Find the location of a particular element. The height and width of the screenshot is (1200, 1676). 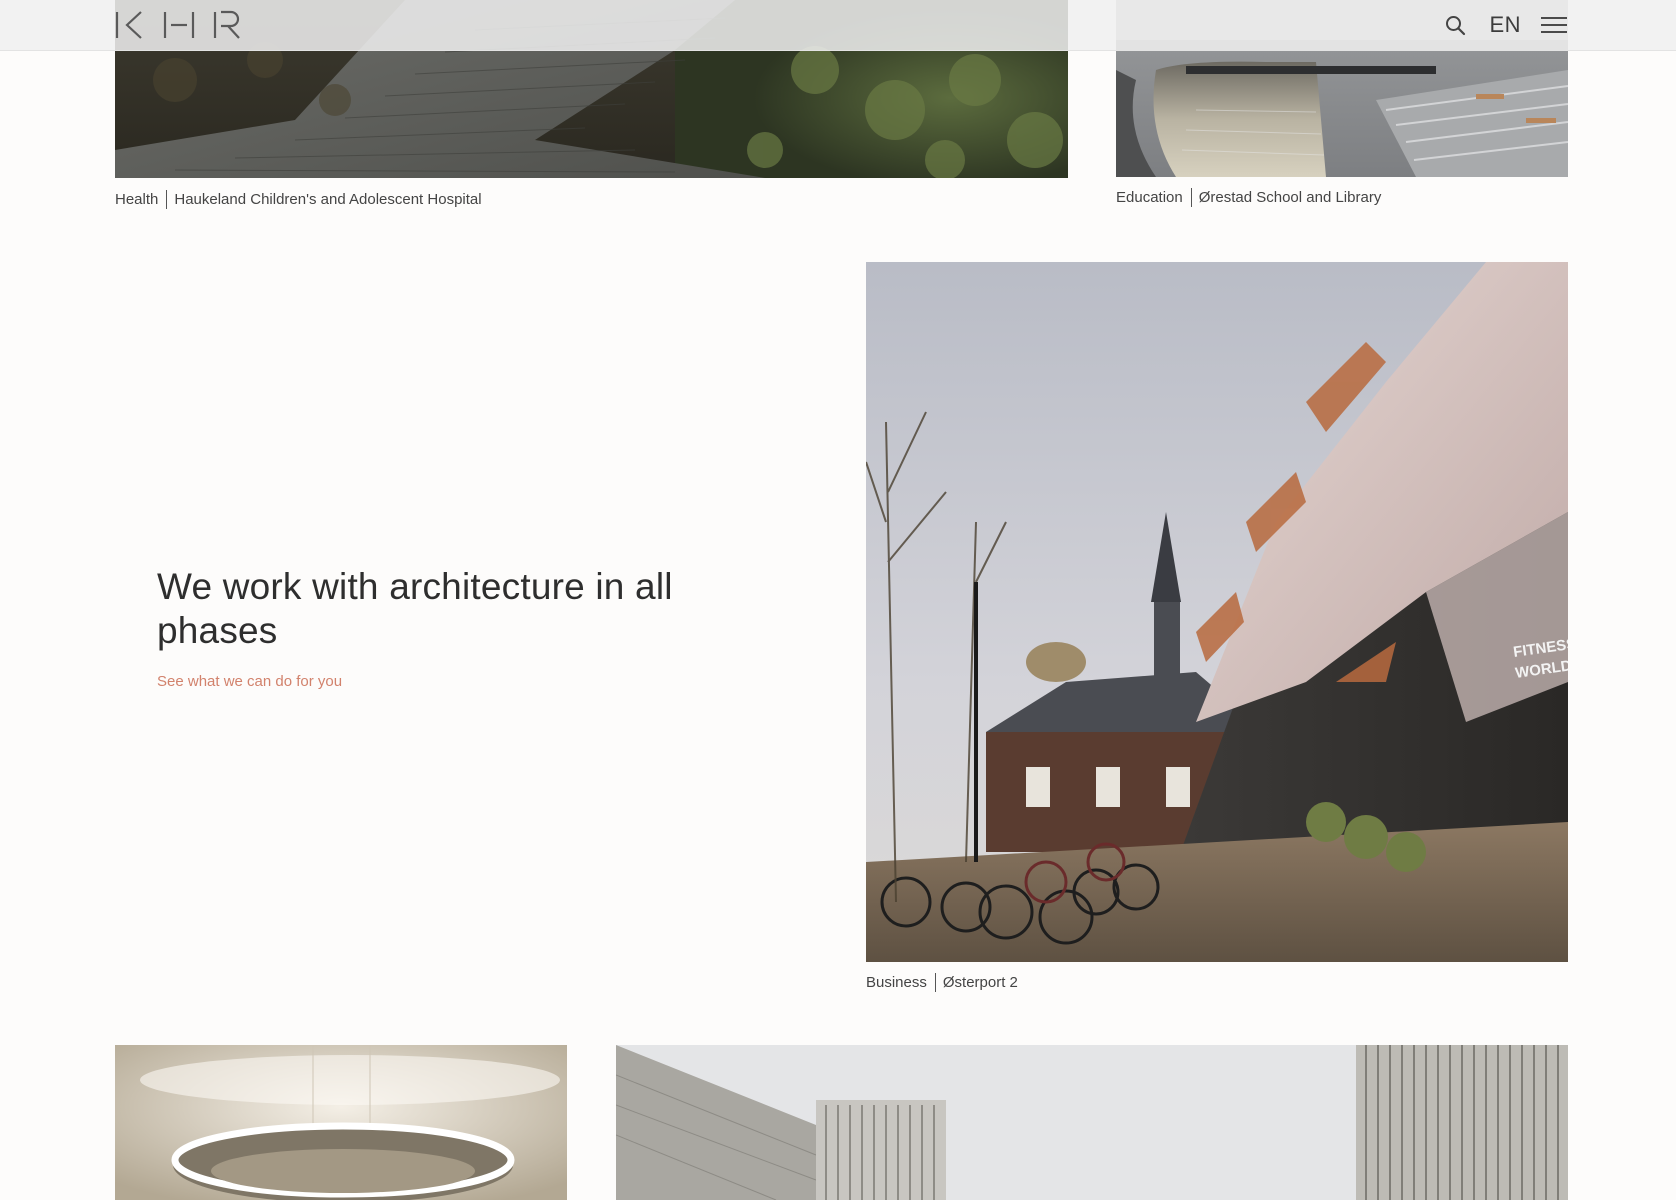

khr-logo is located at coordinates (180, 25).